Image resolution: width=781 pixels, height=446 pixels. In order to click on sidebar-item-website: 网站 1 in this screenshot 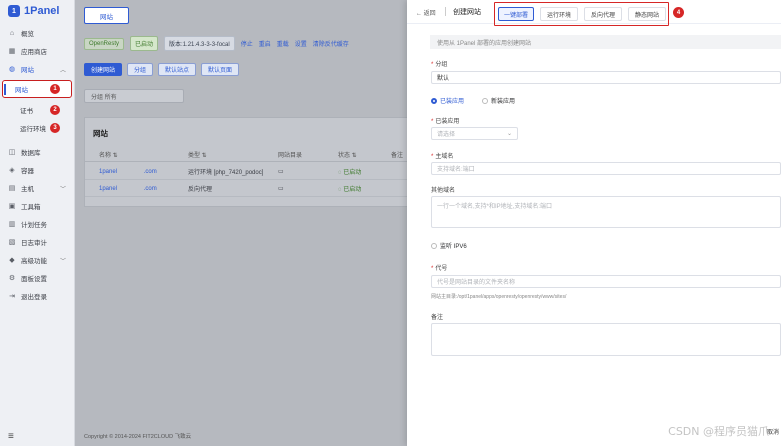, I will do `click(37, 89)`.